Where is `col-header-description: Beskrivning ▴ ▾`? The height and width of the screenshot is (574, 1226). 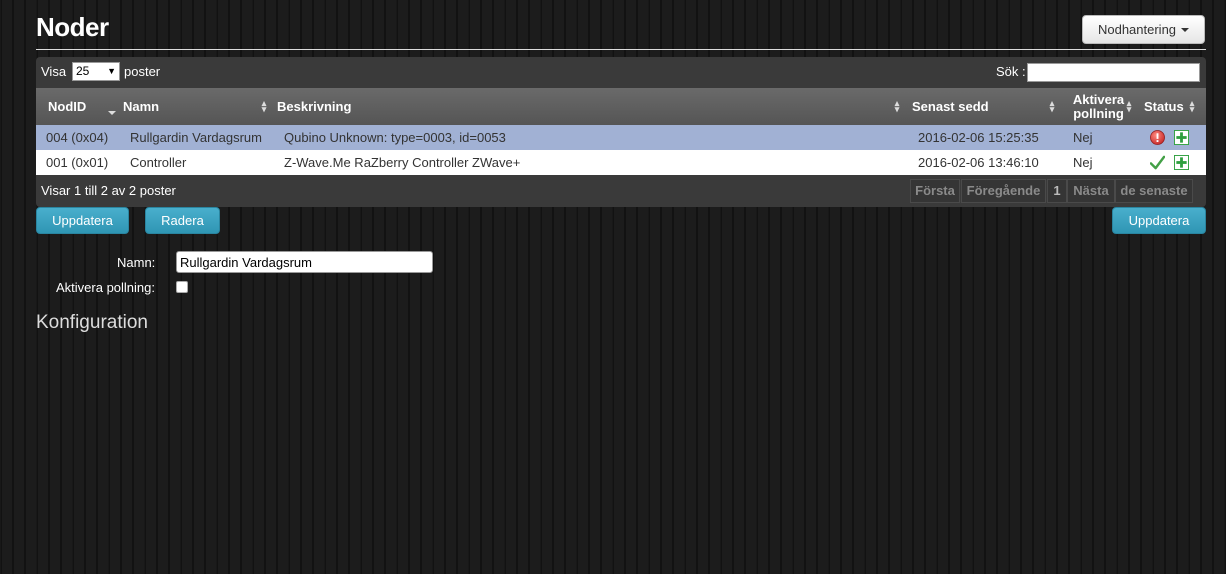 col-header-description: Beskrivning ▴ ▾ is located at coordinates (592, 106).